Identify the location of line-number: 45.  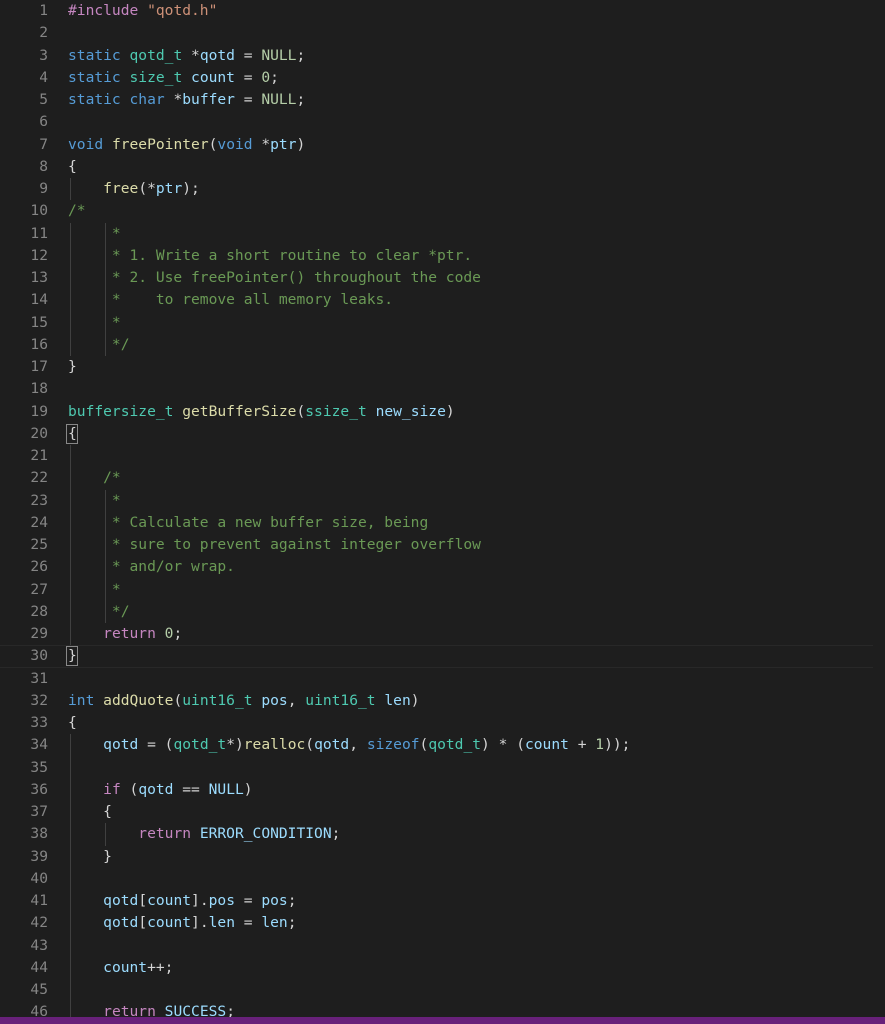
(39, 989).